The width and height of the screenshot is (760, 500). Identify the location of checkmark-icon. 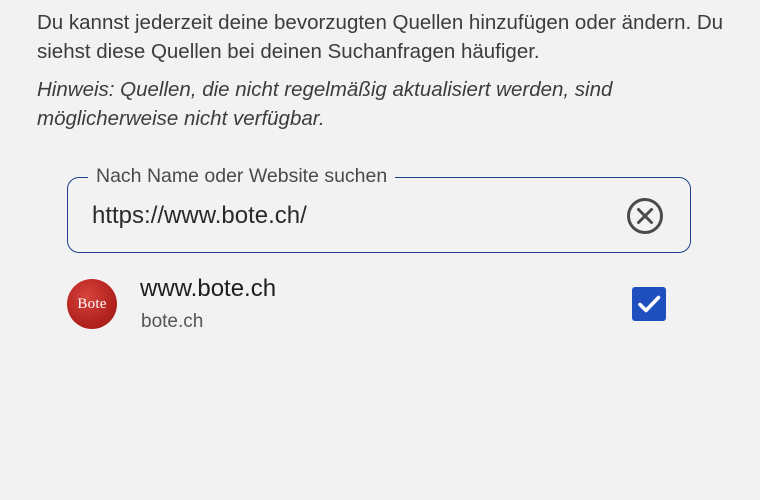
(649, 304).